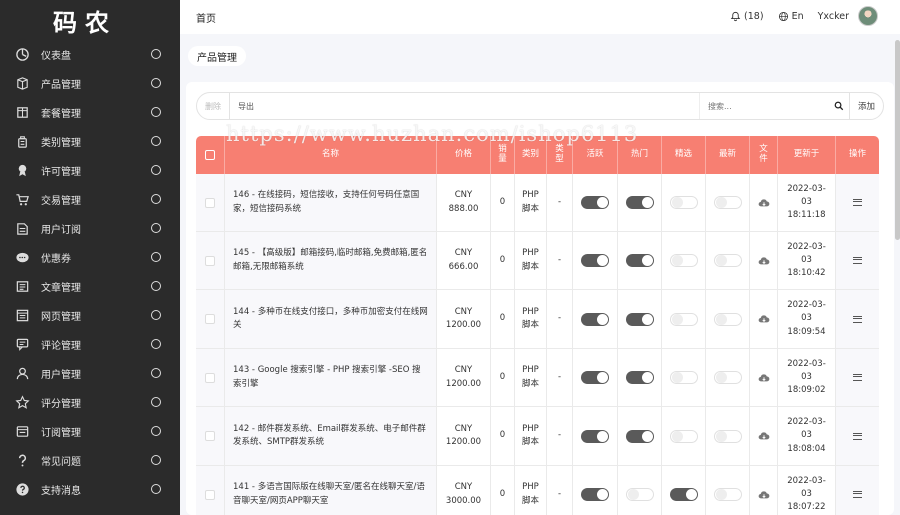  I want to click on col-featured: 精选, so click(684, 155).